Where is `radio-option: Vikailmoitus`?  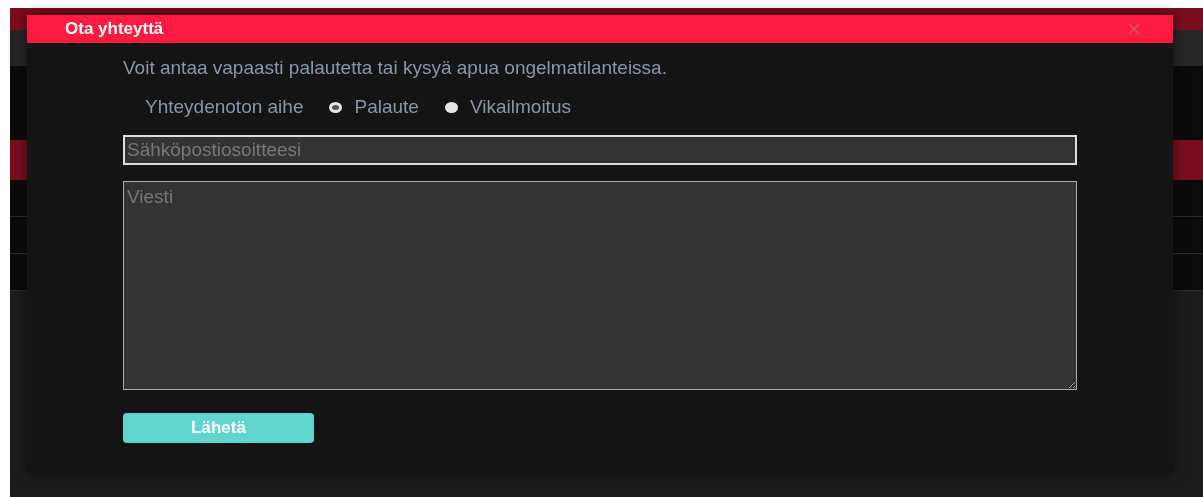 radio-option: Vikailmoitus is located at coordinates (507, 107).